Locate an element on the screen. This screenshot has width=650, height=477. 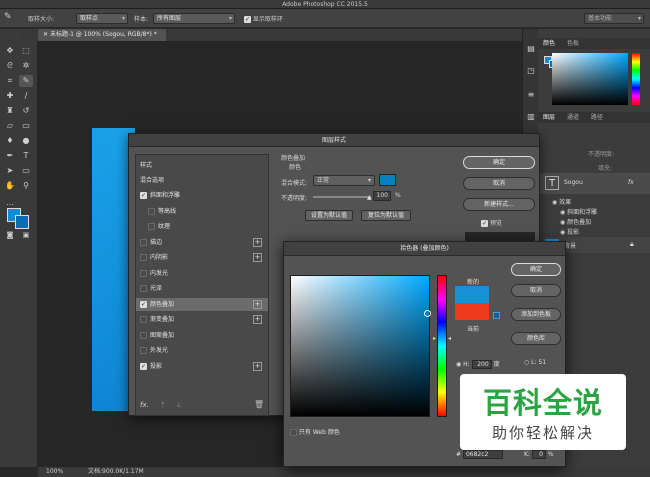
set-default-button: 设置为默认值 is located at coordinates (329, 215).